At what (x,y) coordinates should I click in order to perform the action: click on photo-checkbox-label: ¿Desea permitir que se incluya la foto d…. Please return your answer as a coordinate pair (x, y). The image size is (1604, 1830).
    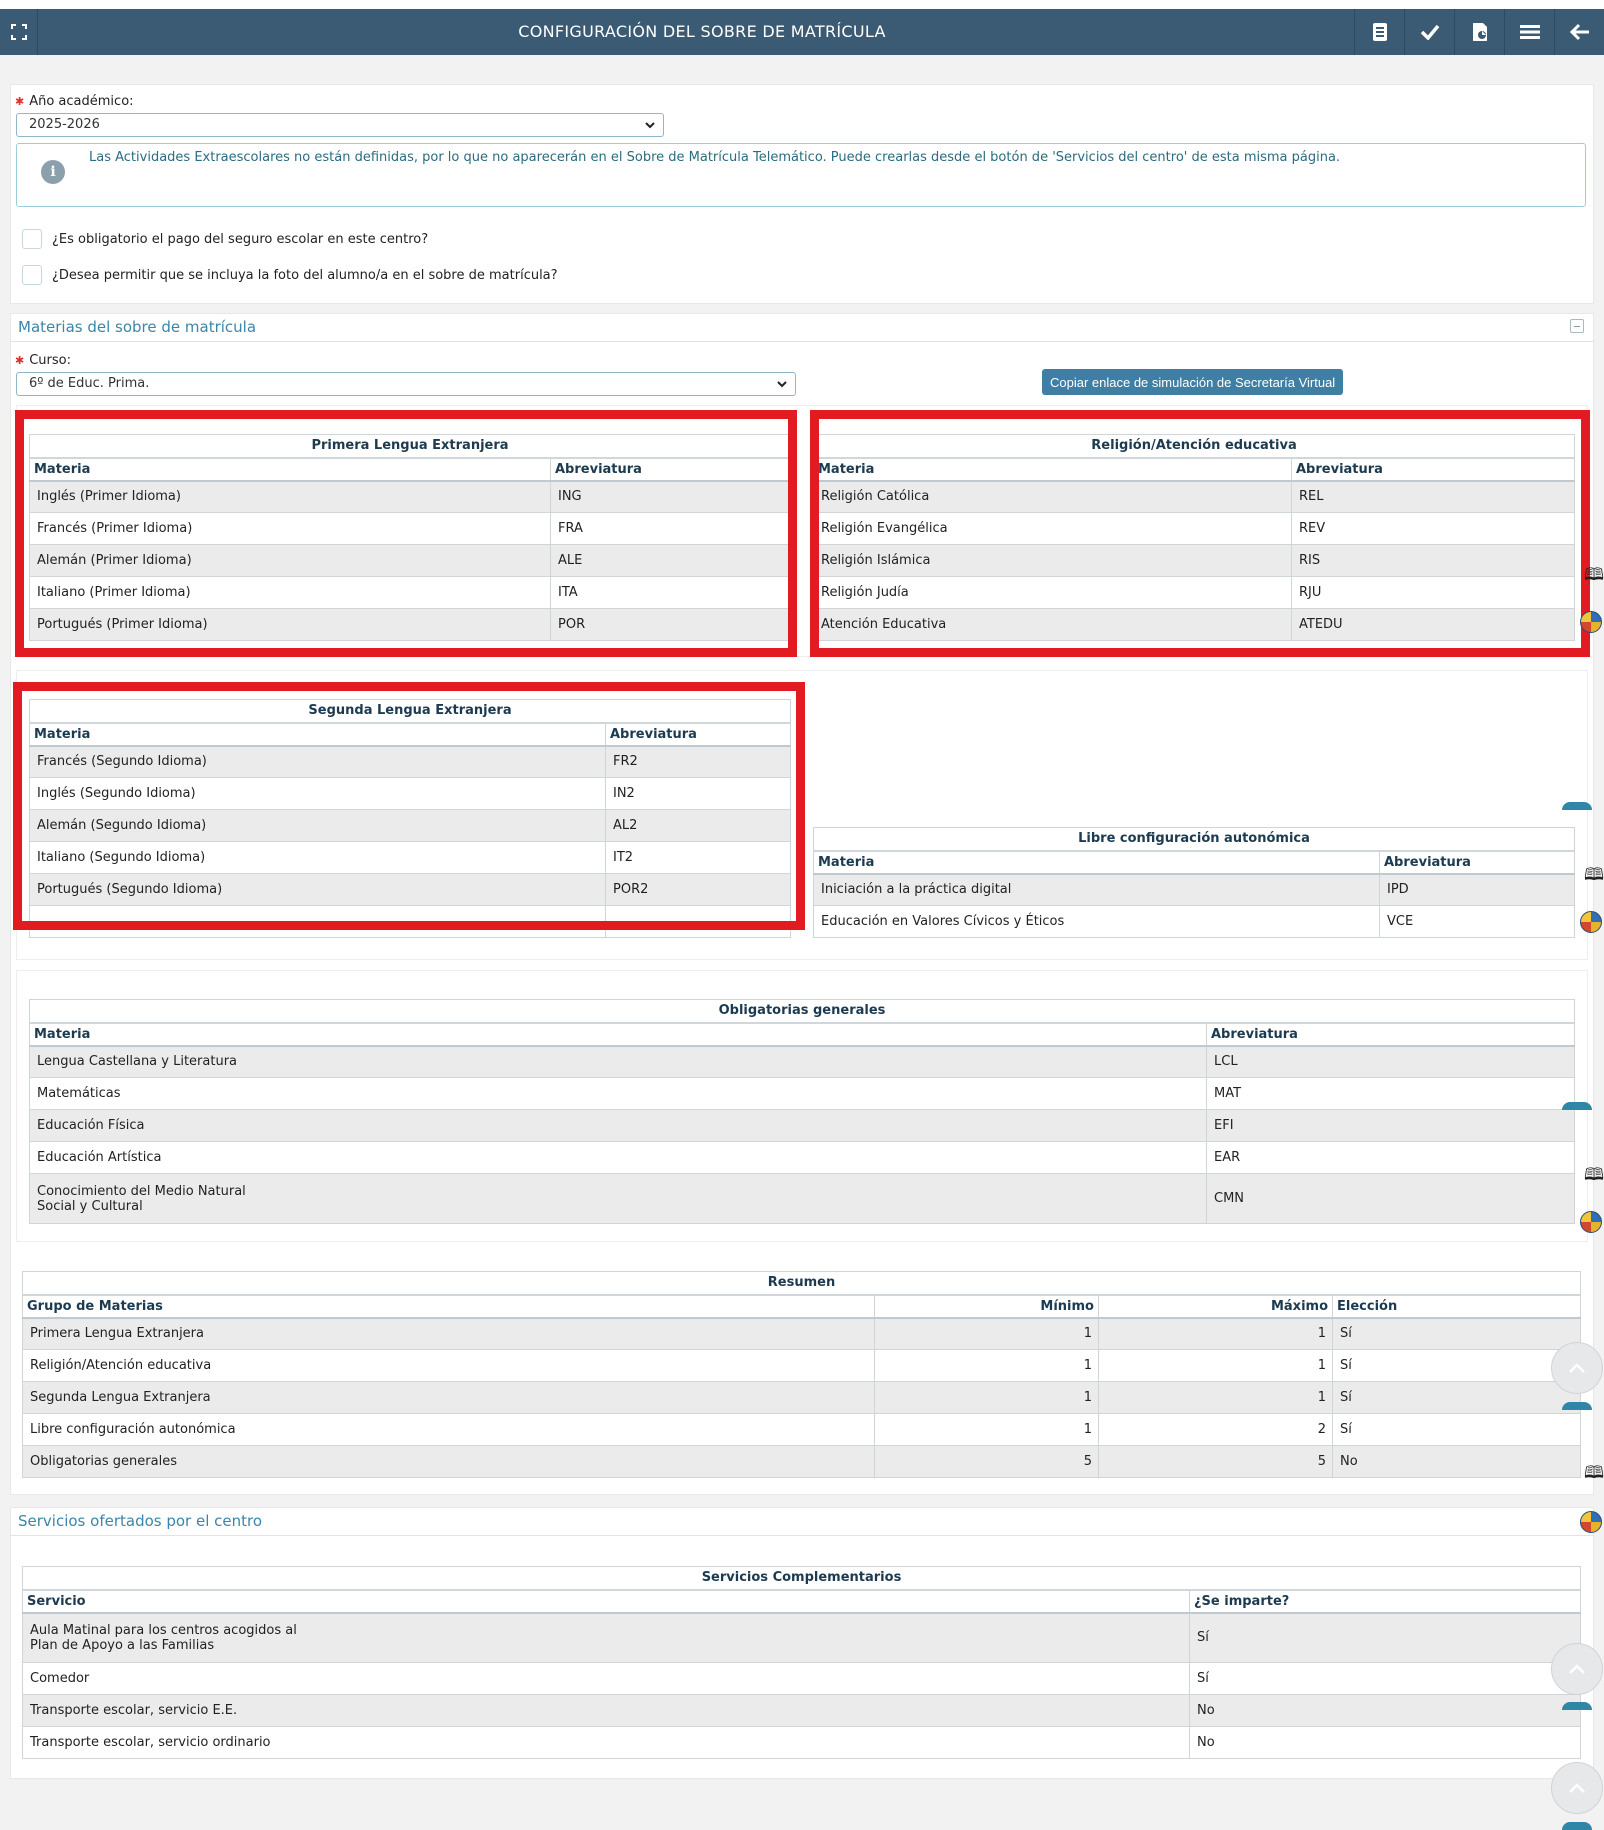
    Looking at the image, I should click on (305, 275).